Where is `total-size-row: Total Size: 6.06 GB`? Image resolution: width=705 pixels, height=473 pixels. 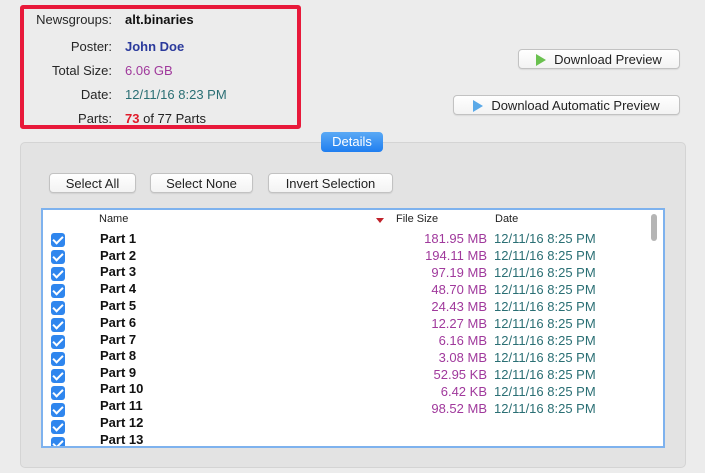
total-size-row: Total Size: 6.06 GB is located at coordinates (160, 71).